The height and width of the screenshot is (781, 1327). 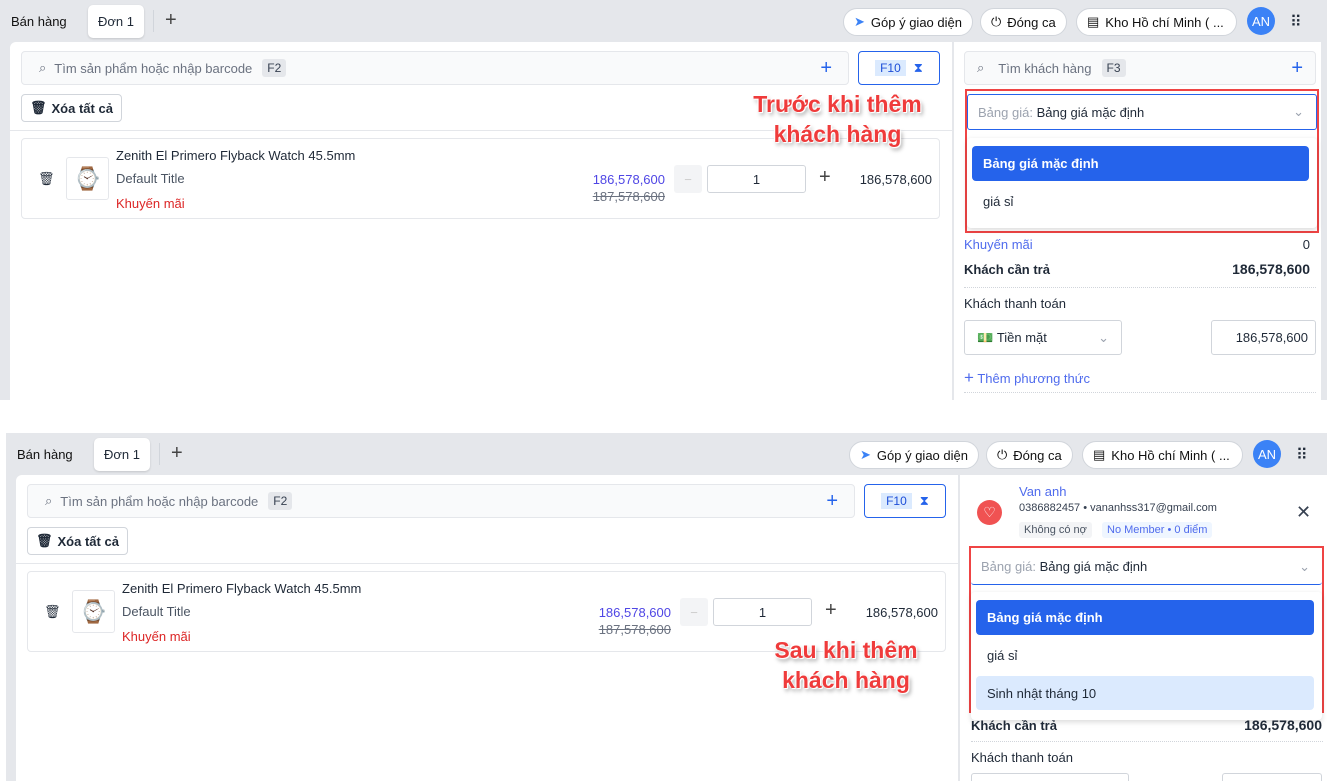 What do you see at coordinates (1022, 757) in the screenshot?
I see `payment-label: Khách thanh toán` at bounding box center [1022, 757].